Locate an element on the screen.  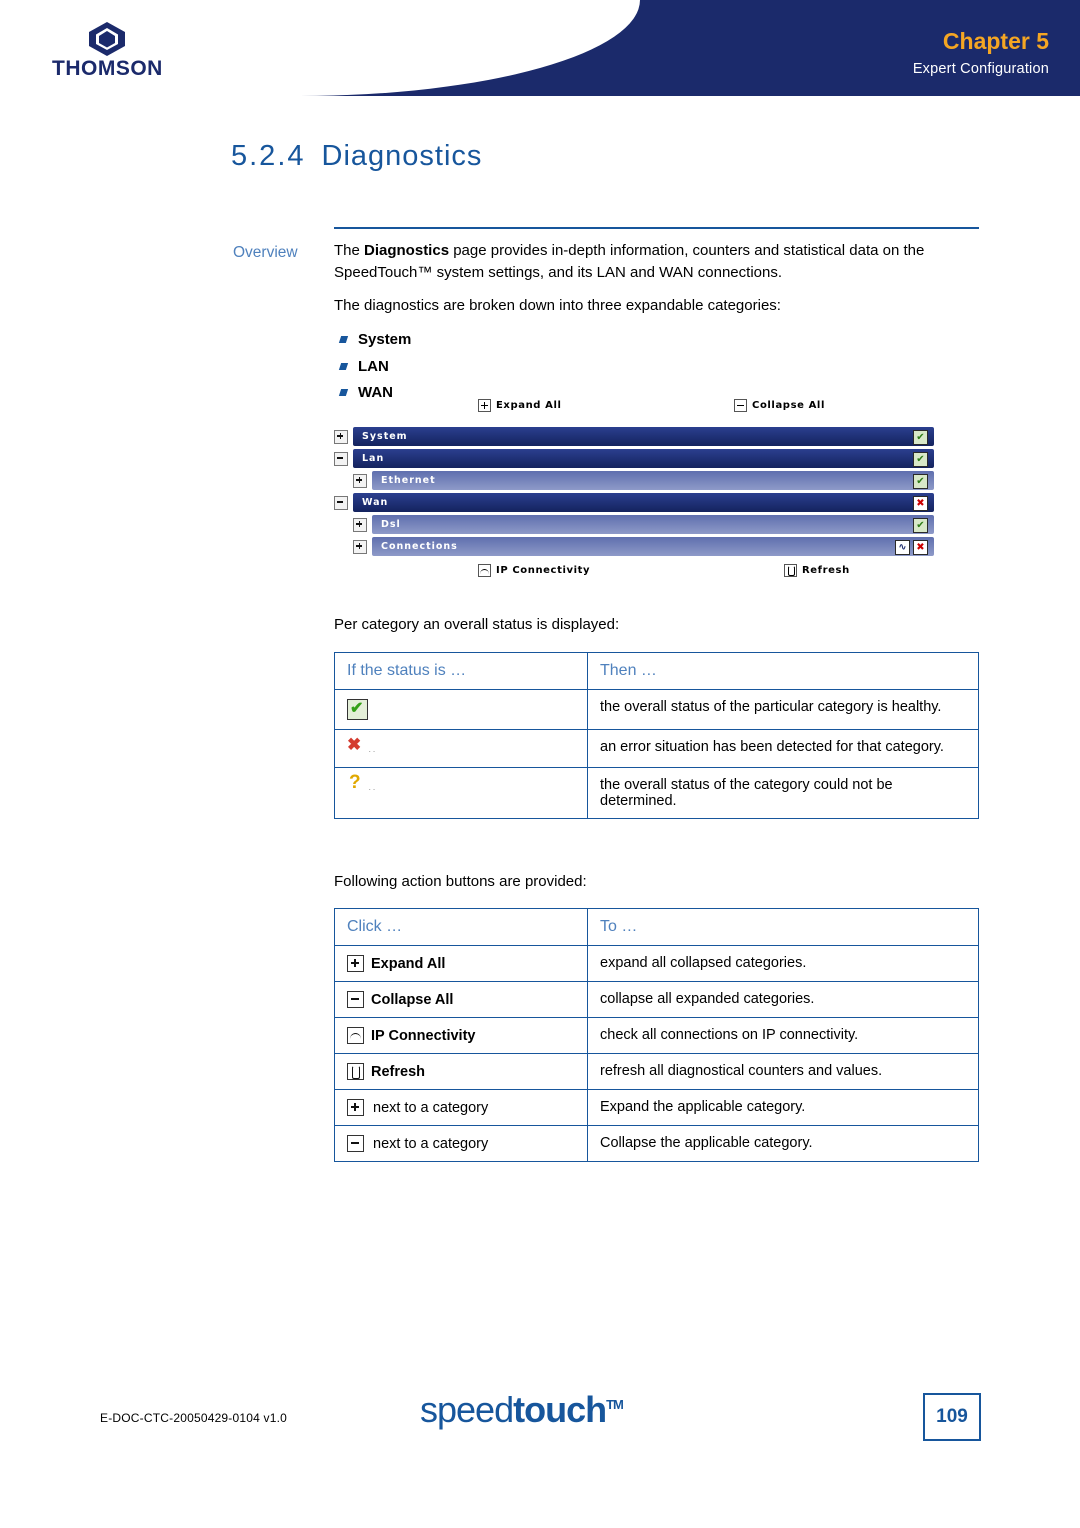
expand-icon-system is located at coordinates (341, 436).